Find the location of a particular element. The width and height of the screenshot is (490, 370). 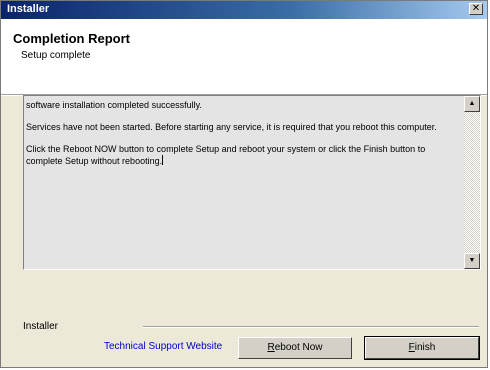

footer-divider is located at coordinates (311, 327).